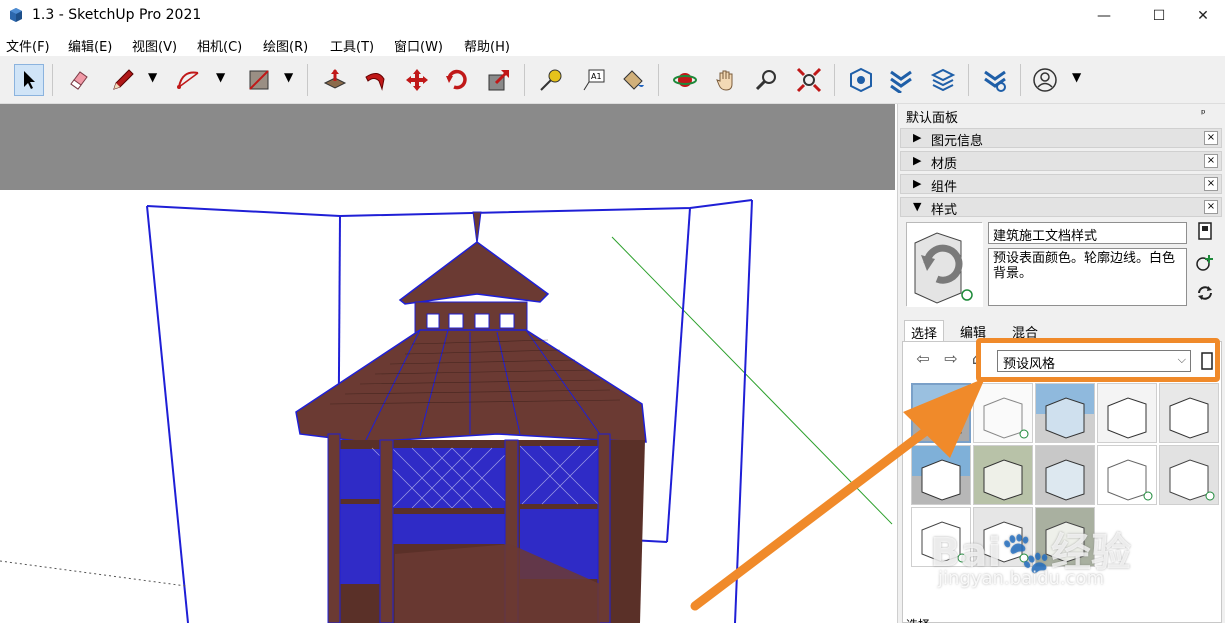 The image size is (1225, 623). I want to click on window-title: 1.3 - SketchUp Pro 2021, so click(117, 15).